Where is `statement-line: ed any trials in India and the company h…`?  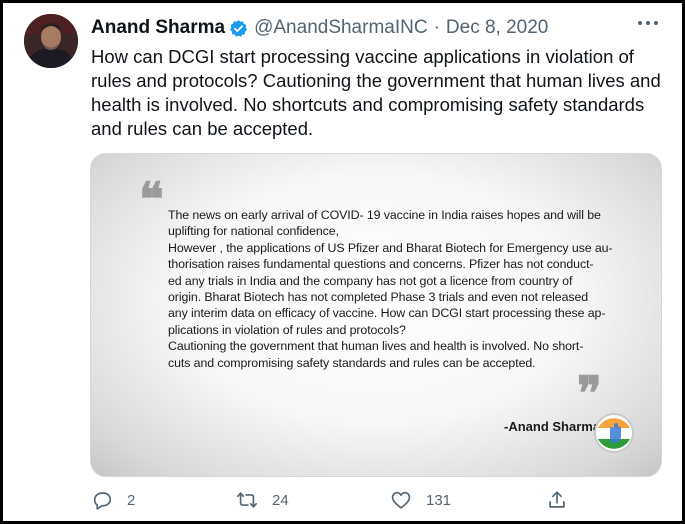 statement-line: ed any trials in India and the company h… is located at coordinates (370, 280).